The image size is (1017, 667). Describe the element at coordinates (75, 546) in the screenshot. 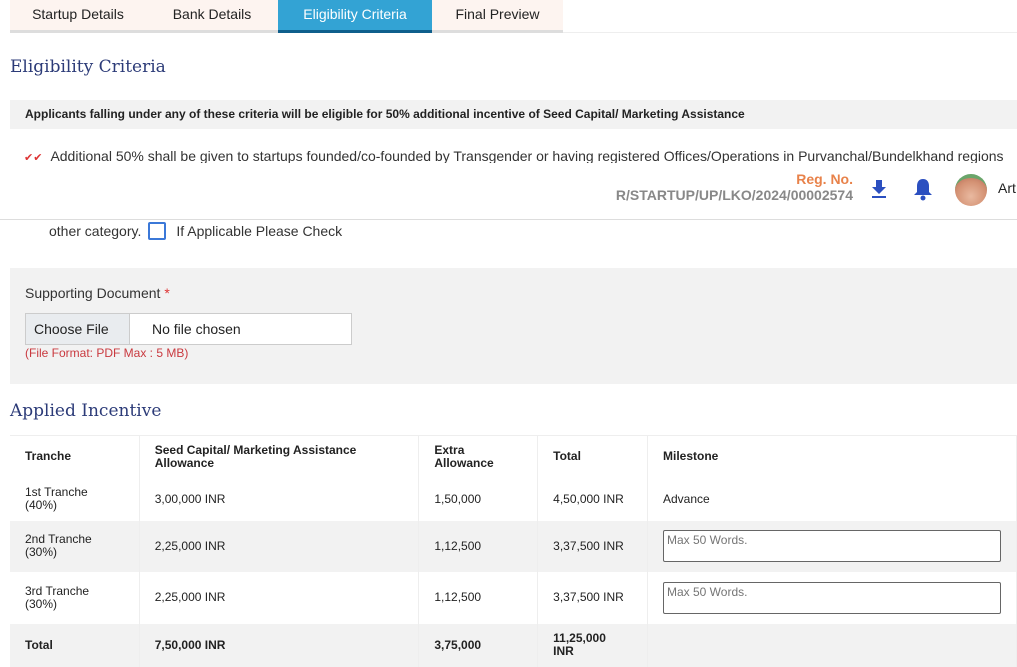

I see `tranche-cell: 2nd Tranche (30%)` at that location.